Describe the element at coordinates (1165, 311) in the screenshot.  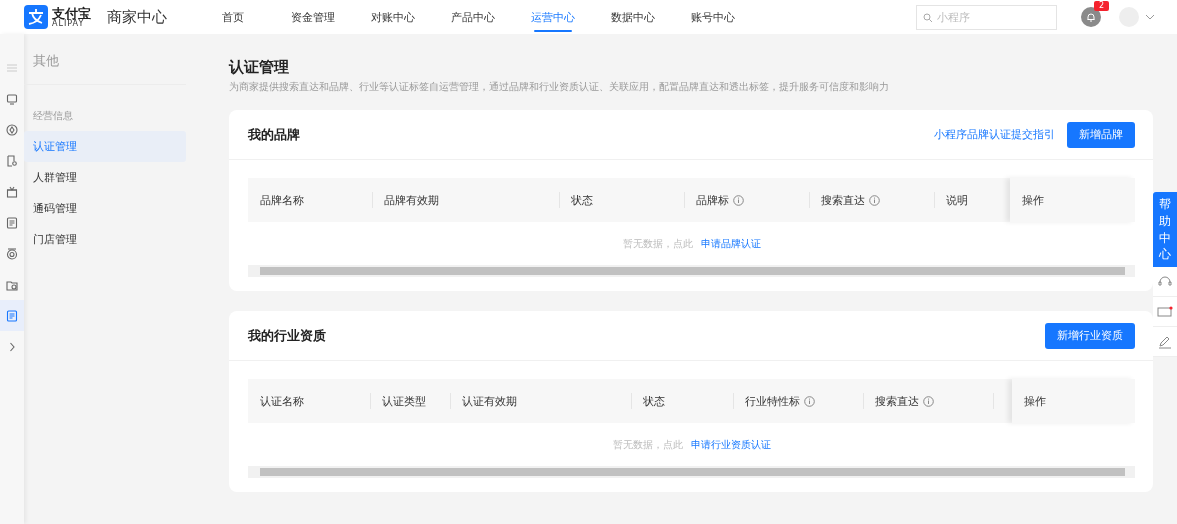
I see `new-tag-icon` at that location.